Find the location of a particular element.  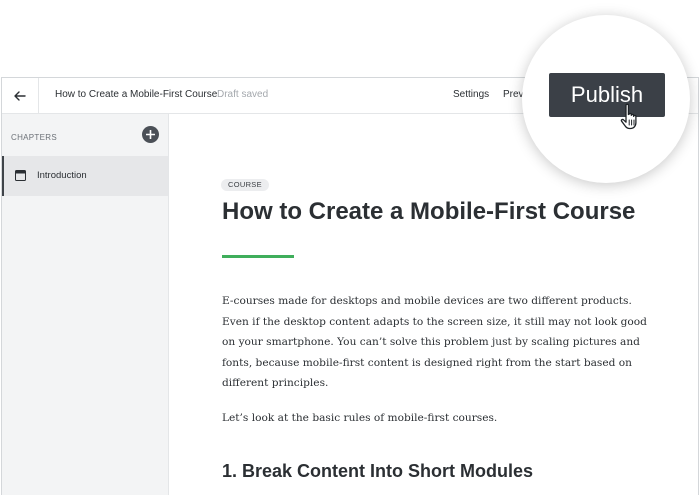

sidebar-item-label: Introduction is located at coordinates (62, 175).